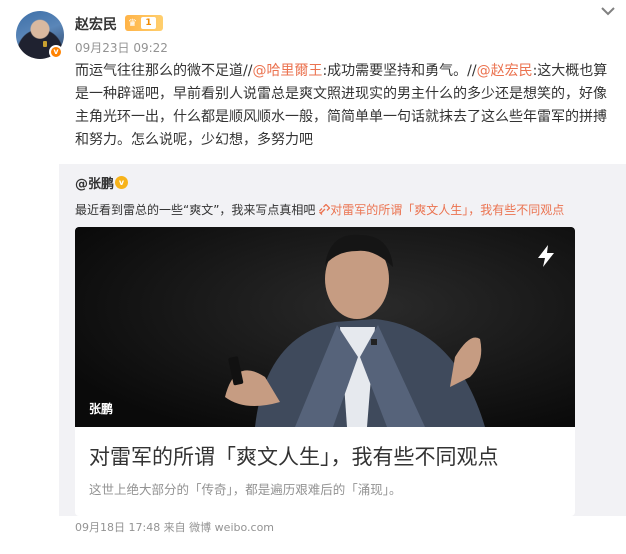 The image size is (626, 554). I want to click on article-link: 对雷军的所谓「爽文人生」，我有些不同观点, so click(441, 210).